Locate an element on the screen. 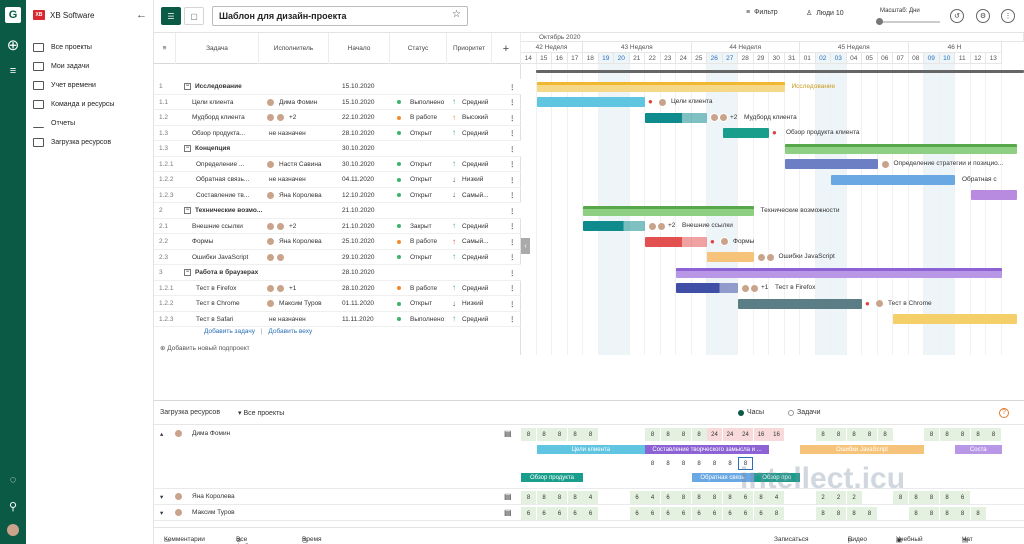 The height and width of the screenshot is (544, 1024). task-assignee: Яна Королева is located at coordinates (302, 195).